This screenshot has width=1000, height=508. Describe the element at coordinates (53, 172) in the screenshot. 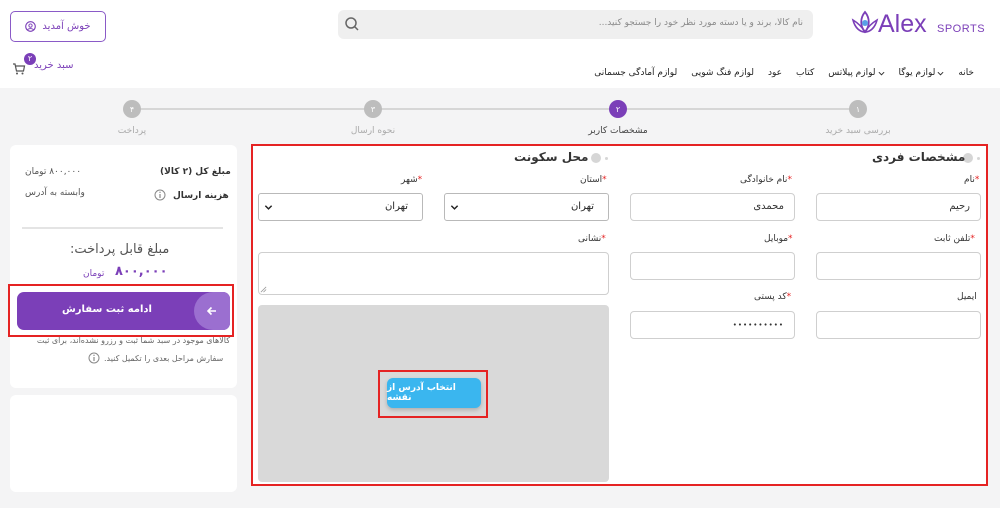

I see `total-value: ۸۰۰,۰۰۰ تومان` at that location.